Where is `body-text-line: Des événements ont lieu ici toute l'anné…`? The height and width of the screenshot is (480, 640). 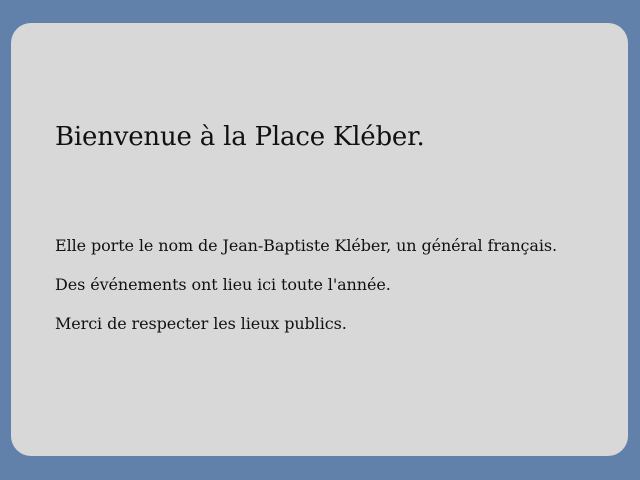
body-text-line: Des événements ont lieu ici toute l'anné… is located at coordinates (223, 284).